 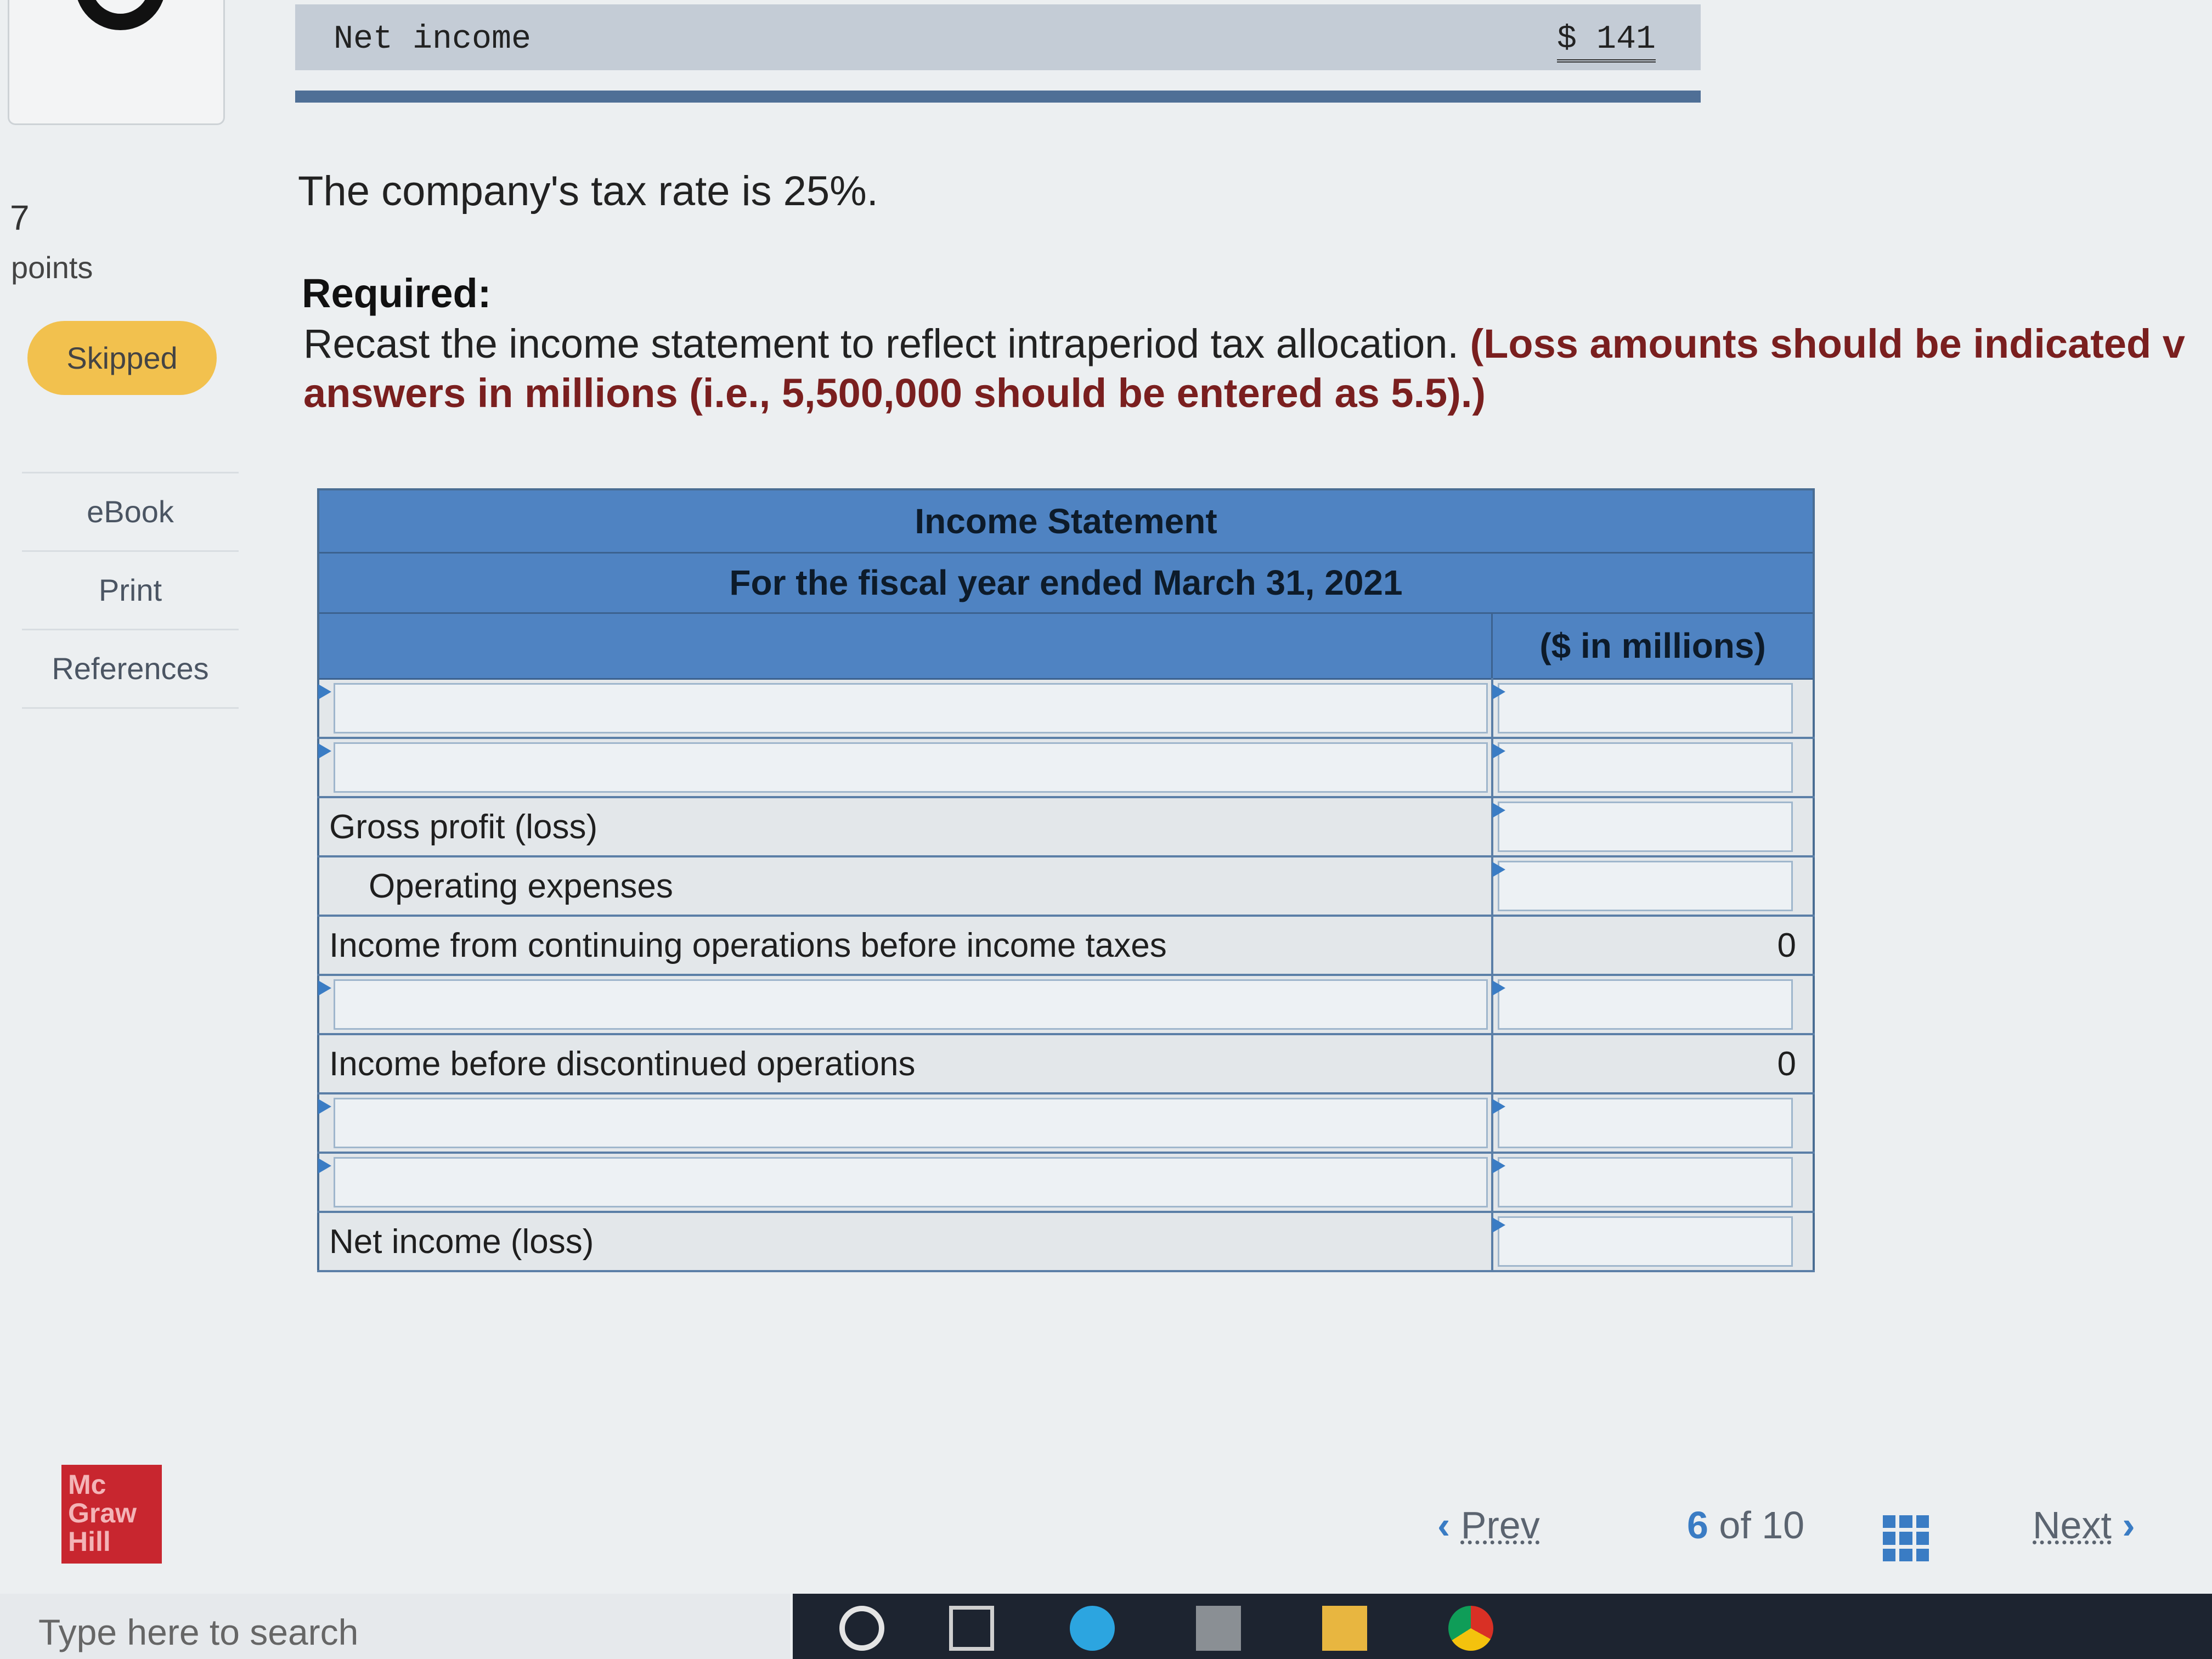 I want to click on question-grid-icon, so click(x=1906, y=1538).